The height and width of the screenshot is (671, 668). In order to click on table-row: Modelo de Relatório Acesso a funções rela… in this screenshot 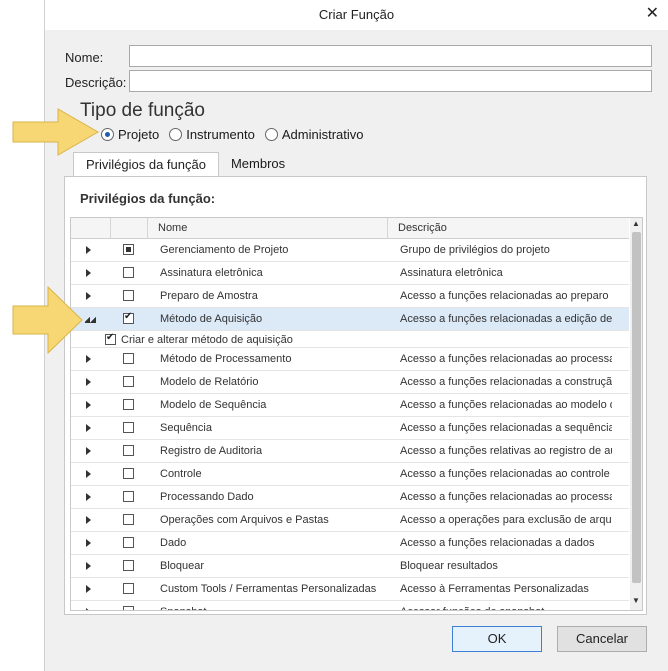, I will do `click(350, 382)`.